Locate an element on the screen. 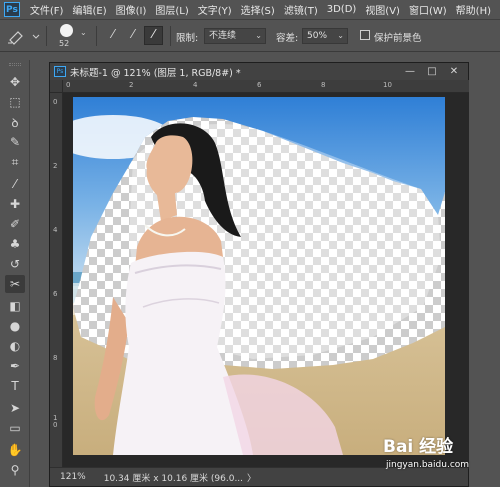  gradient-tool-icon: ◧ is located at coordinates (15, 306).